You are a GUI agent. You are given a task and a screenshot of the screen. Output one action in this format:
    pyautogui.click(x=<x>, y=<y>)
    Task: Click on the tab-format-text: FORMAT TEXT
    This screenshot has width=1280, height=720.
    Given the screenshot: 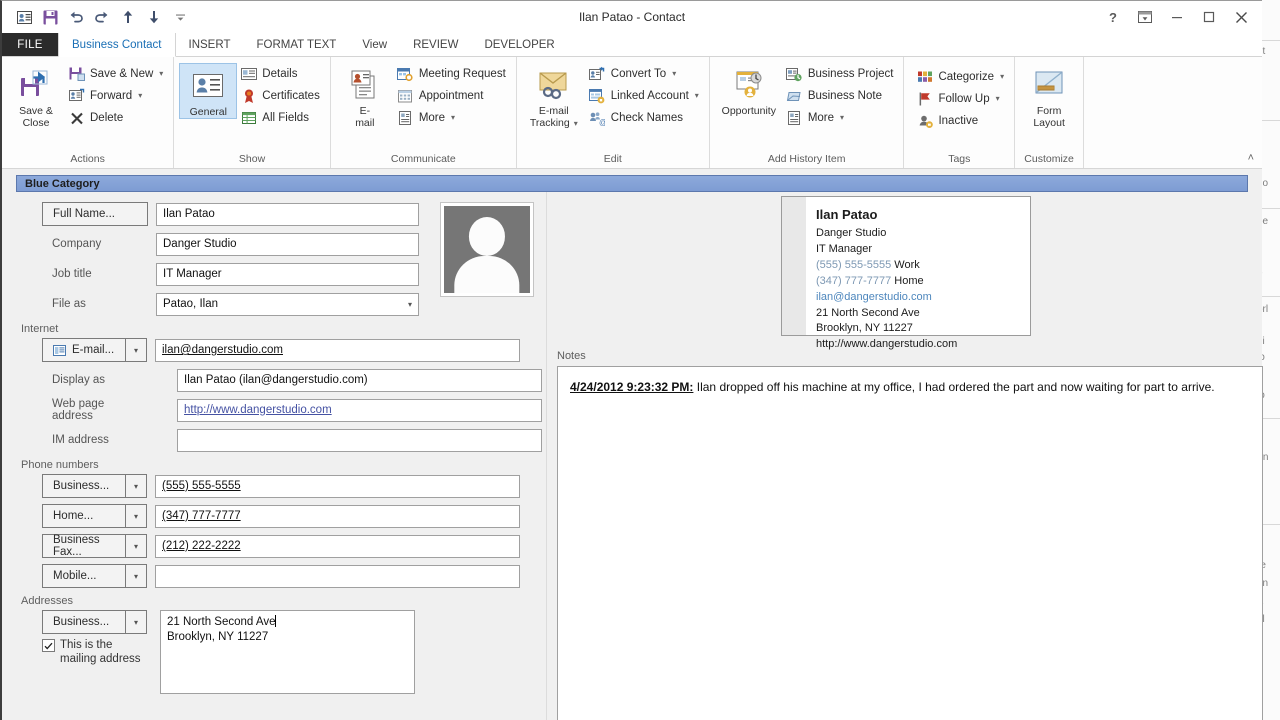 What is the action you would take?
    pyautogui.click(x=296, y=44)
    